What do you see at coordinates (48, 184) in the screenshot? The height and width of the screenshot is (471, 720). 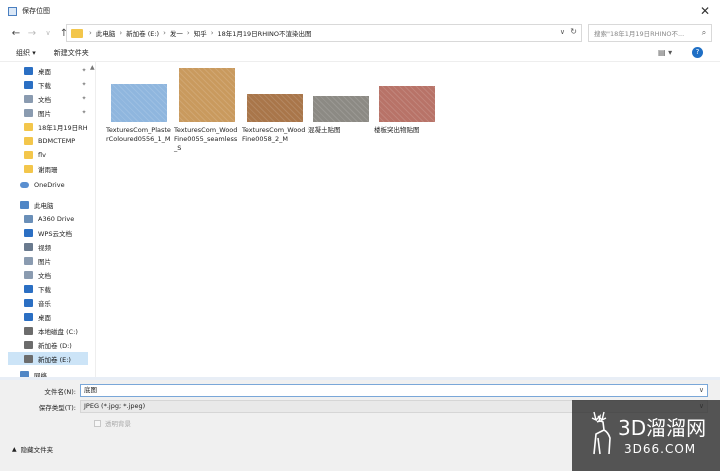 I see `sidebar-item-onedrive: OneDrive` at bounding box center [48, 184].